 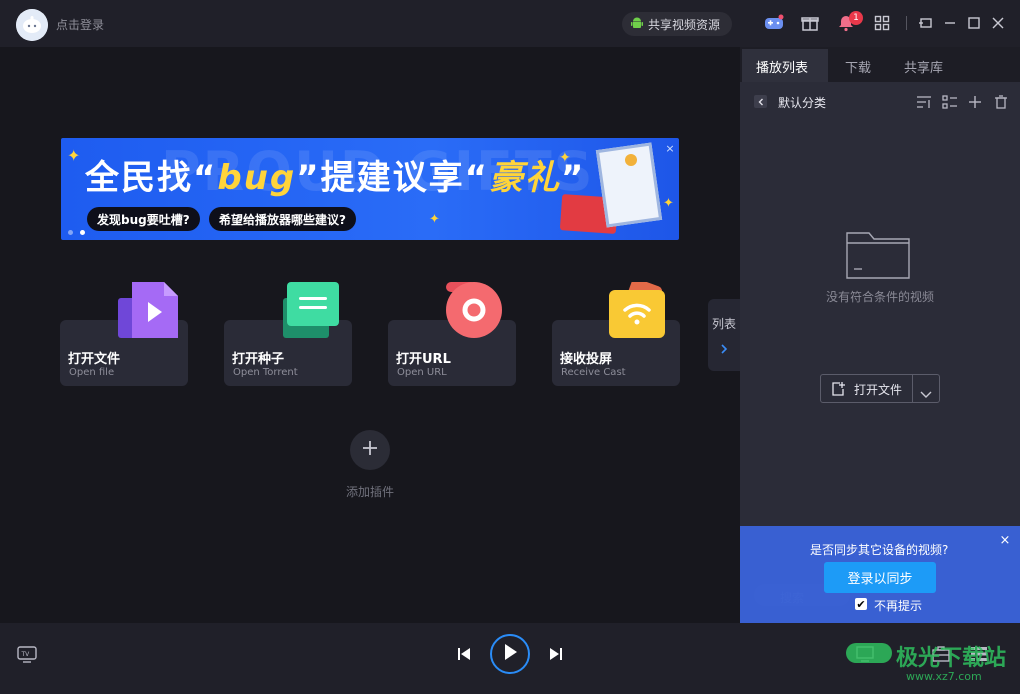 What do you see at coordinates (282, 219) in the screenshot?
I see `banner-pill-suggestion: 希望给播放器哪些建议?` at bounding box center [282, 219].